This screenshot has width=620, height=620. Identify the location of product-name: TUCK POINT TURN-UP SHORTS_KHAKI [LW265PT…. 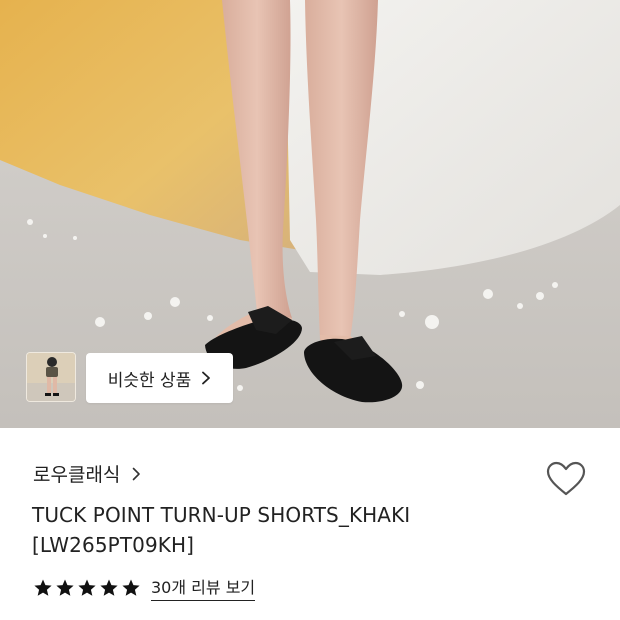
(272, 530).